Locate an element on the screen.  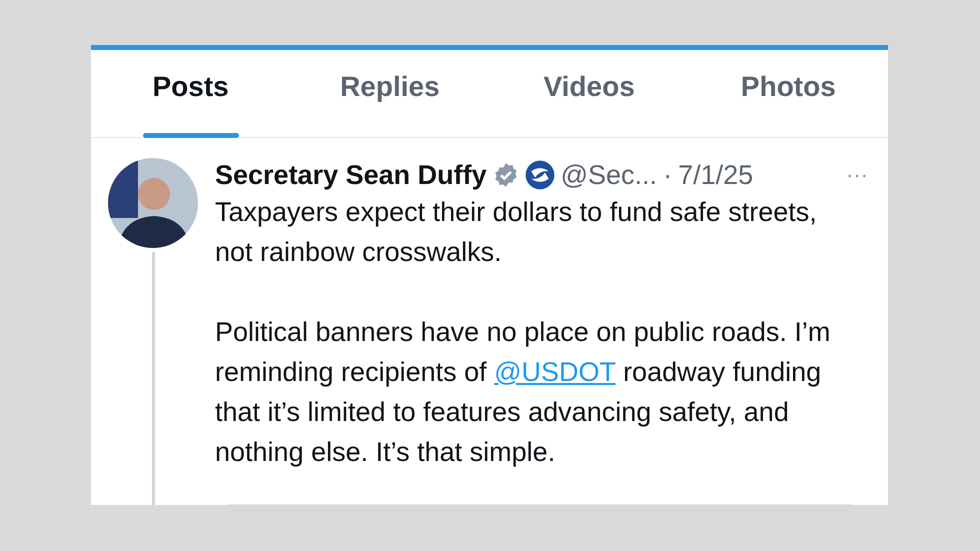
post-text: Taxpayers expect their dollars to fund safe streets, not rainbow crosswalks. is located at coordinates (516, 232).